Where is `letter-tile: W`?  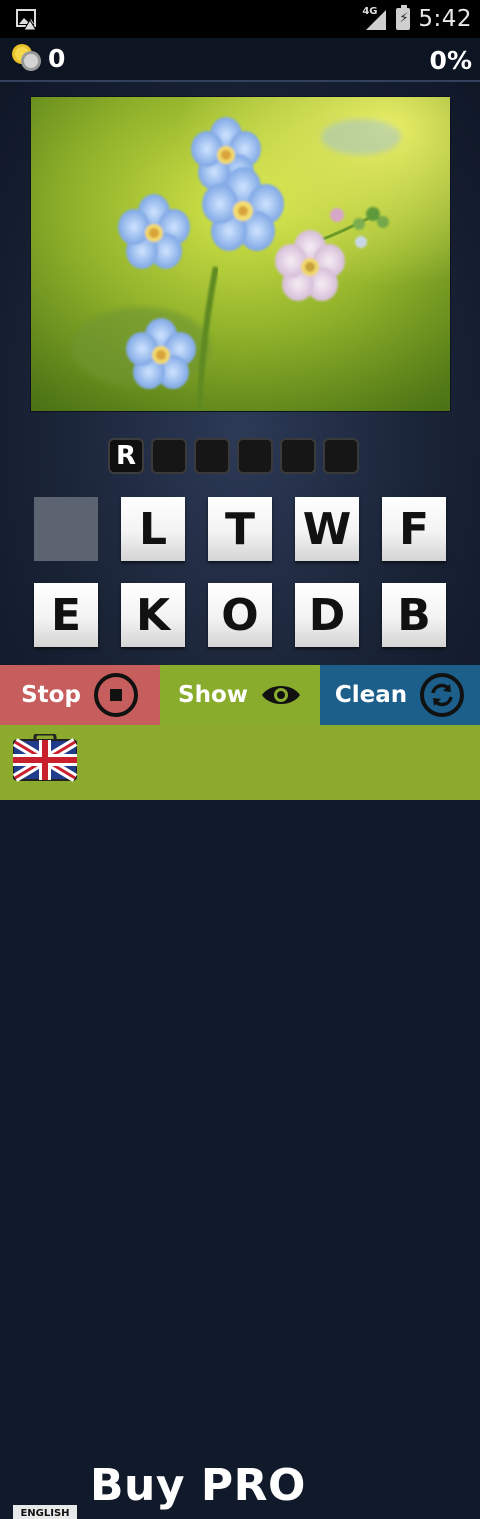 letter-tile: W is located at coordinates (327, 529).